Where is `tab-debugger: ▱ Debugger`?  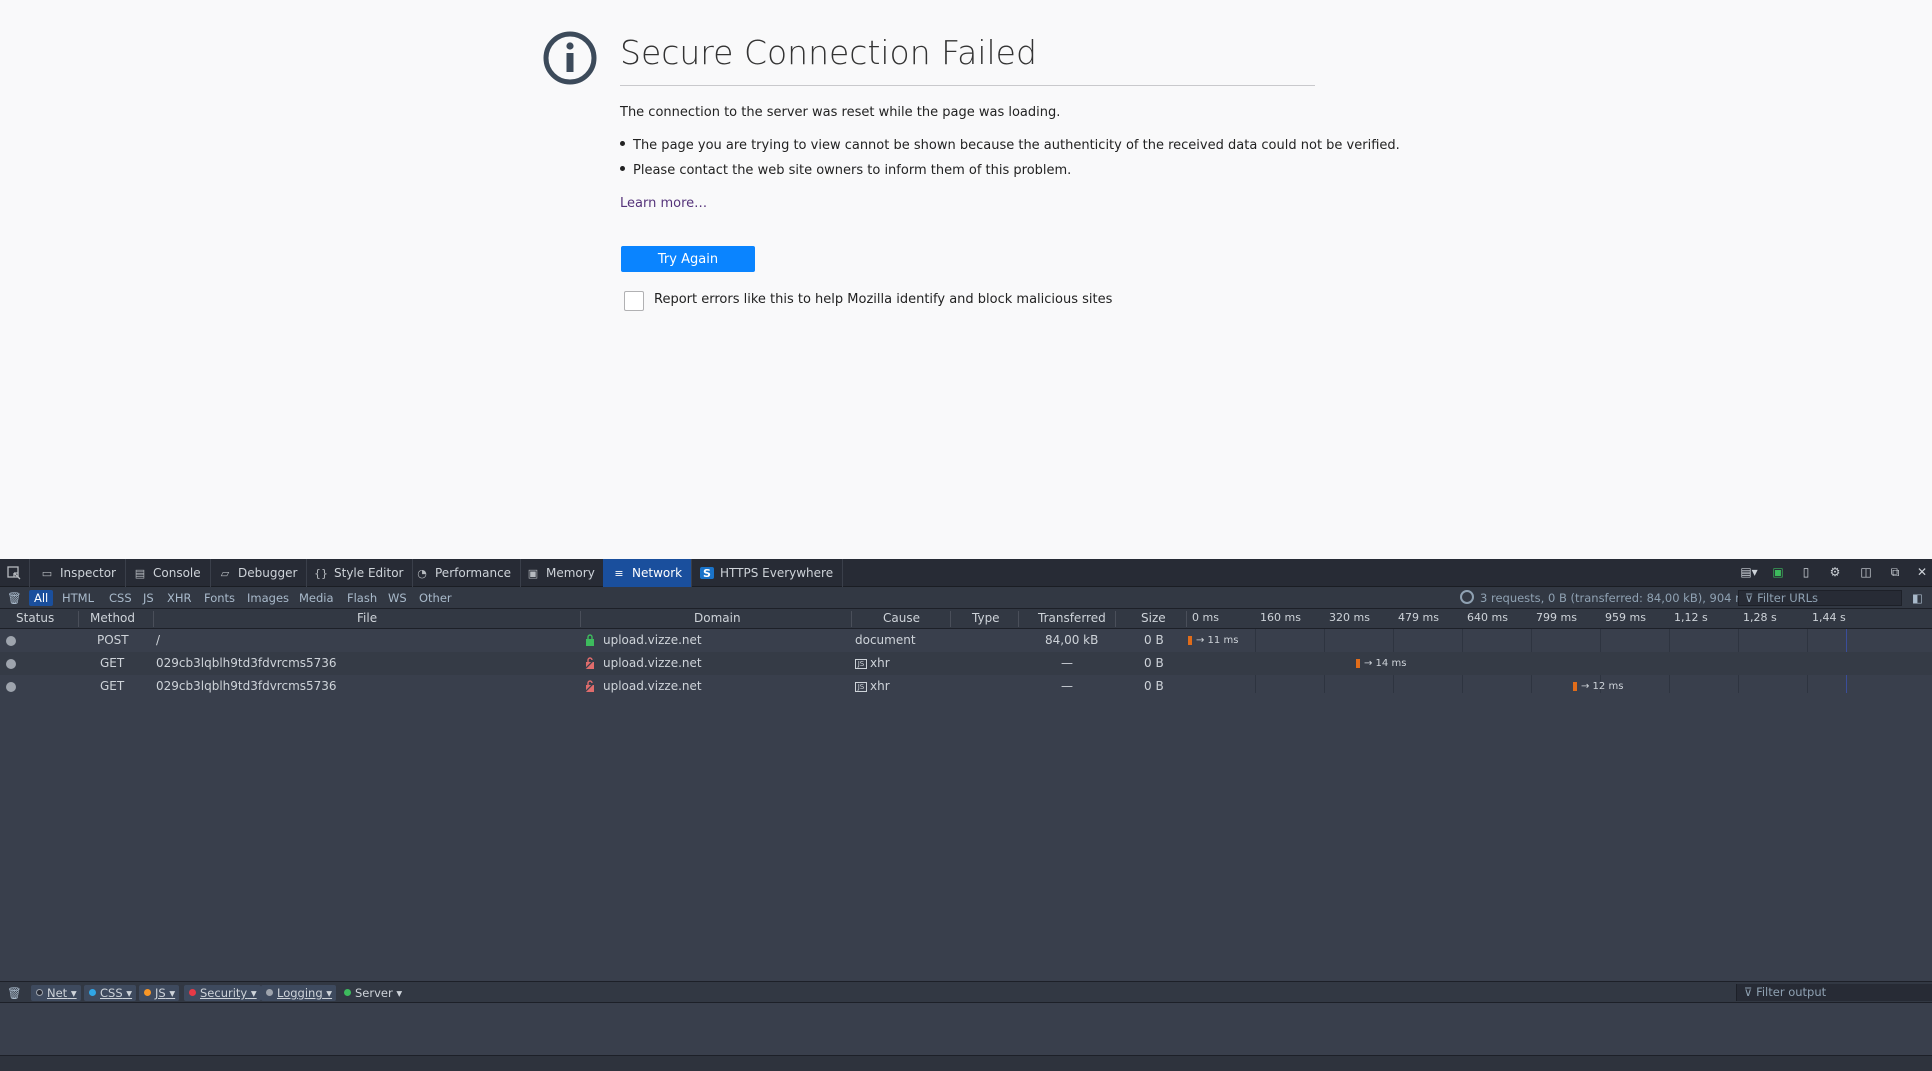
tab-debugger: ▱ Debugger is located at coordinates (258, 573).